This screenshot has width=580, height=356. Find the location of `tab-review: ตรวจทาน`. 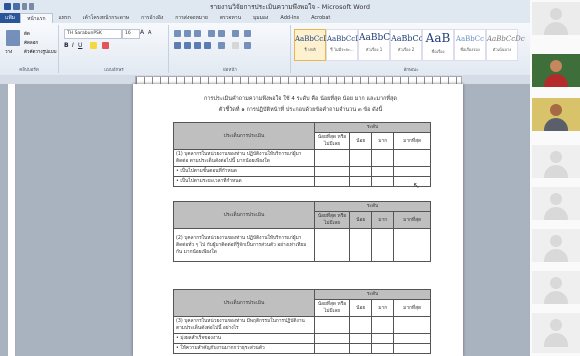

tab-review: ตรวจทาน is located at coordinates (230, 18).